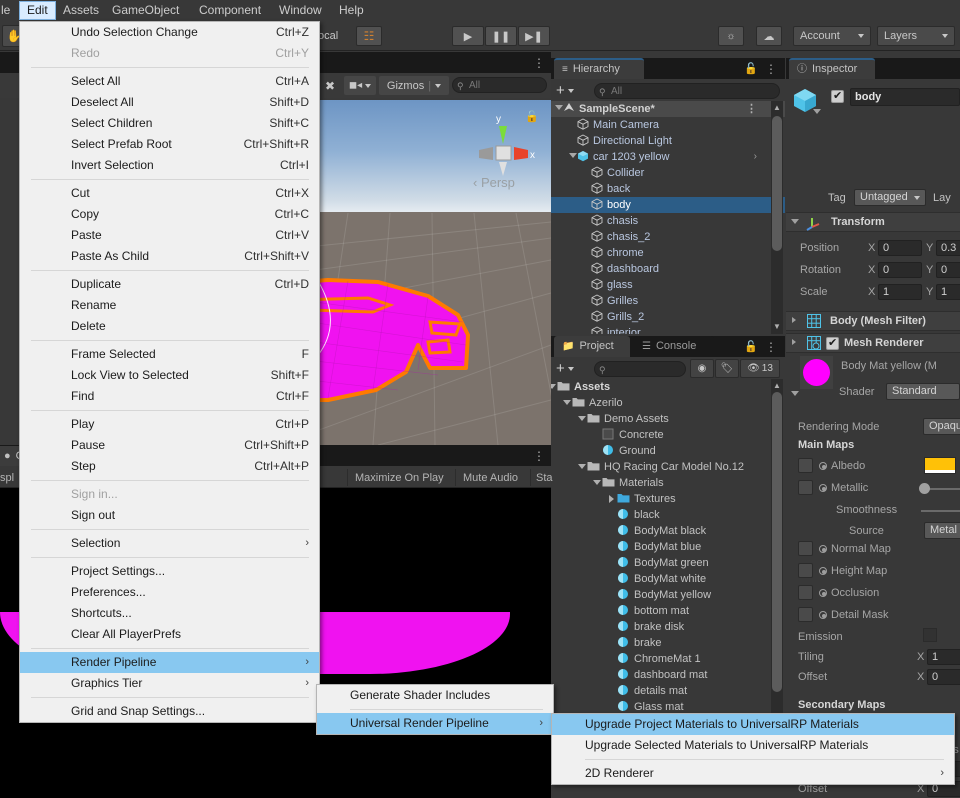  What do you see at coordinates (534, 36) in the screenshot?
I see `step-button: ▶❚` at bounding box center [534, 36].